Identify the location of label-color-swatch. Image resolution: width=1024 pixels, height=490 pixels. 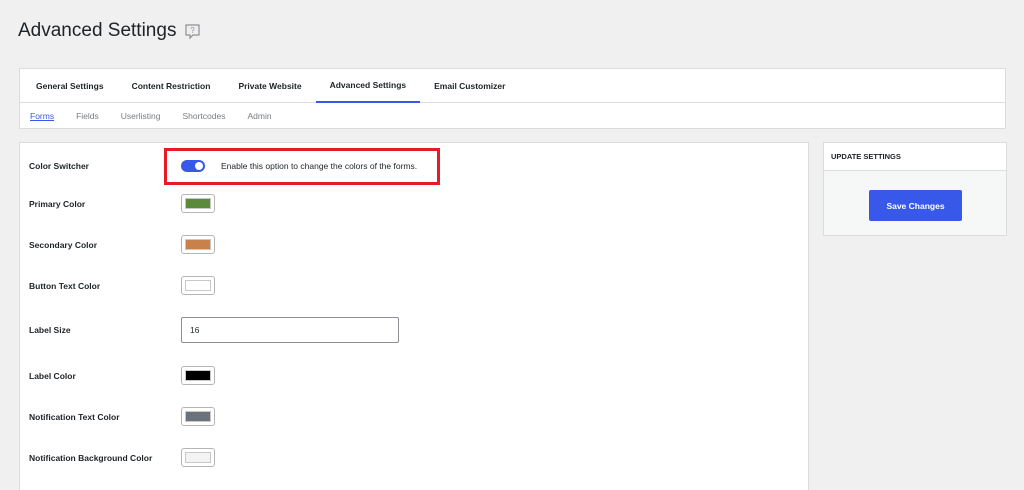
(198, 375).